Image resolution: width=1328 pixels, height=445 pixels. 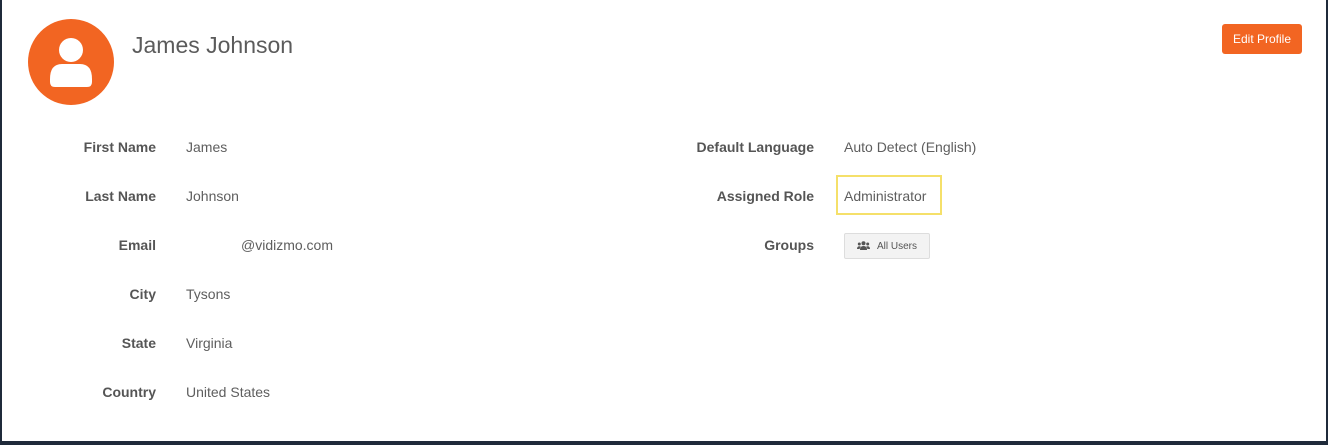 I want to click on groups-label: Groups, so click(x=789, y=245).